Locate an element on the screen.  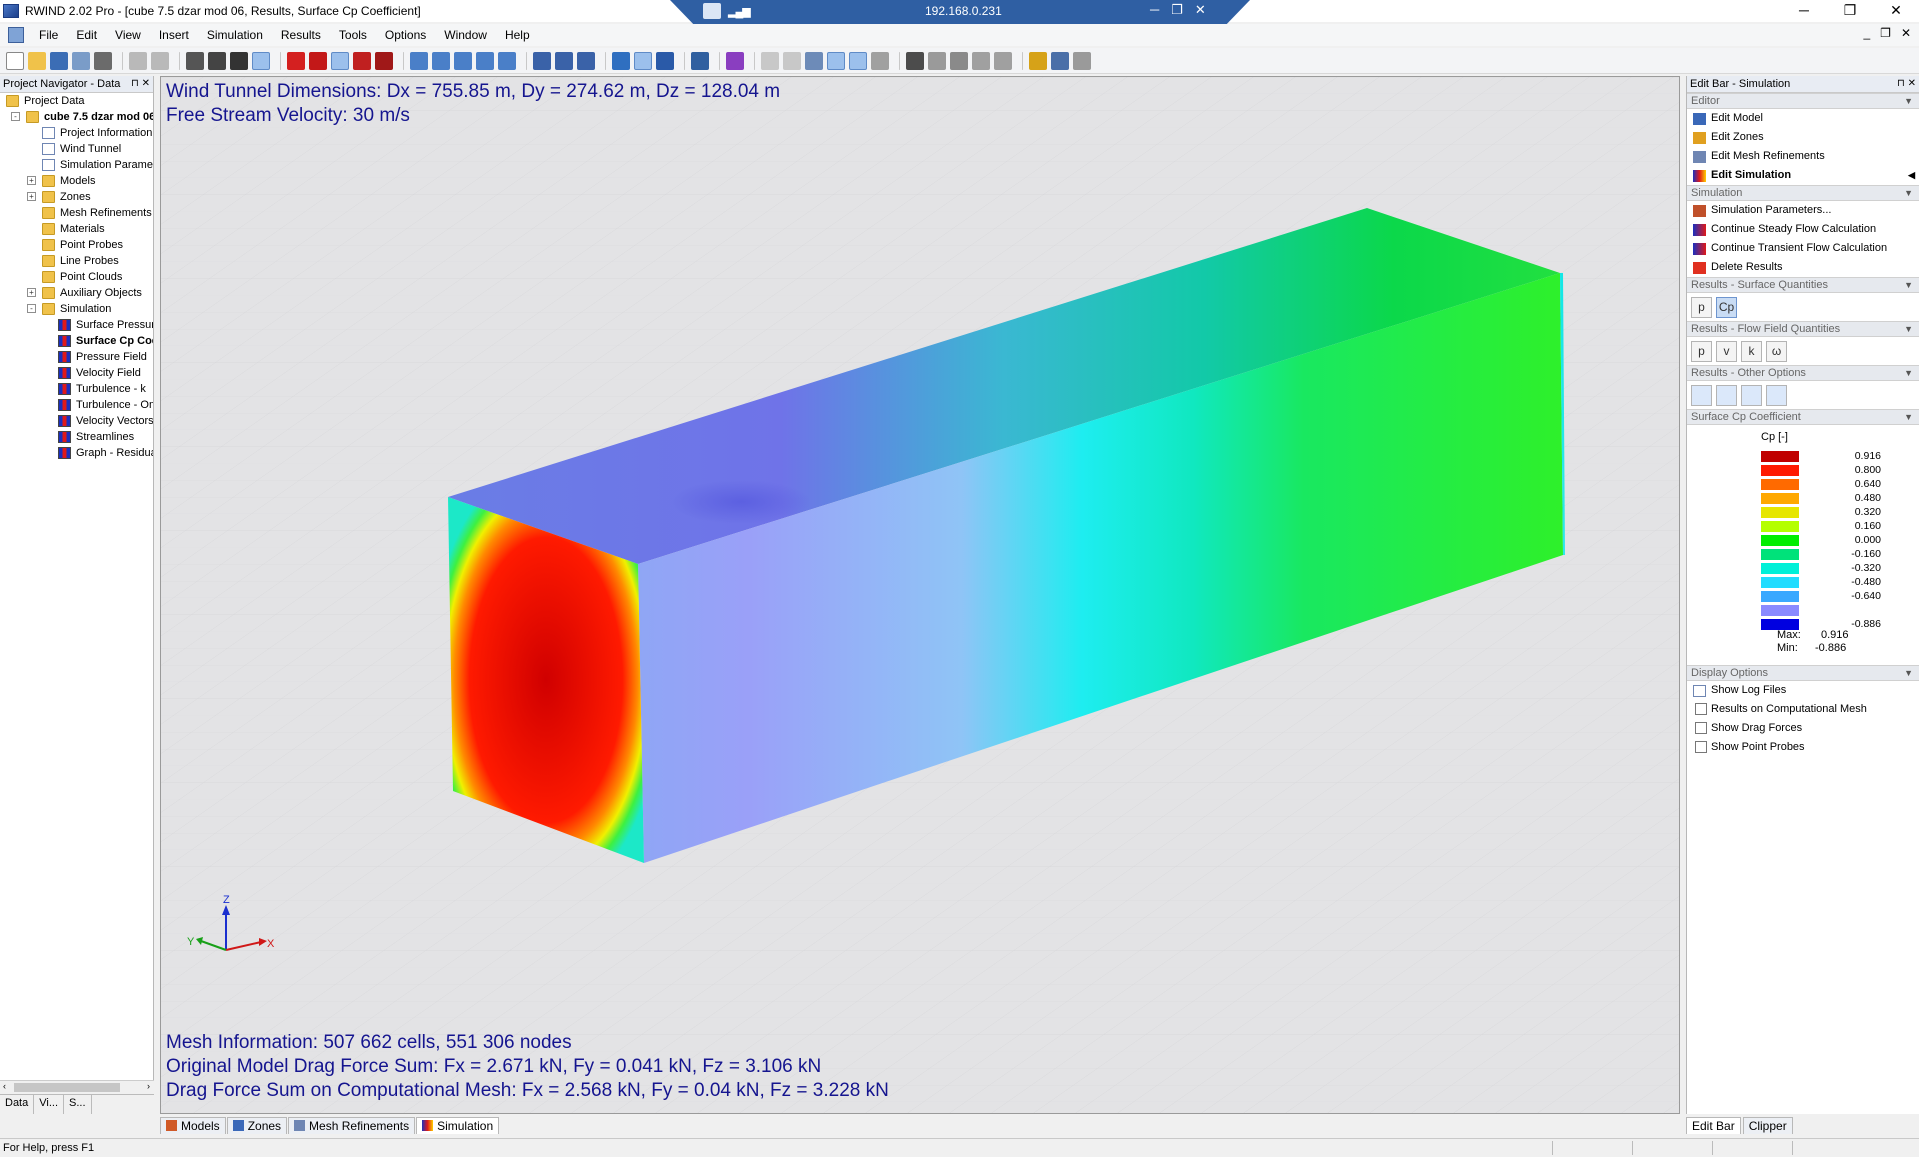
zone-icon is located at coordinates (318, 60).